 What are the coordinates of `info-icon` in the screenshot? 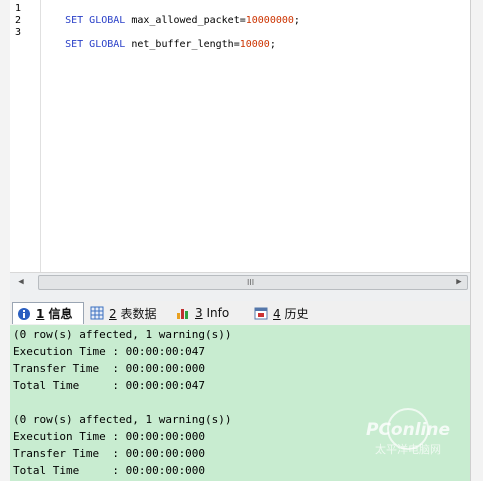 It's located at (24, 313).